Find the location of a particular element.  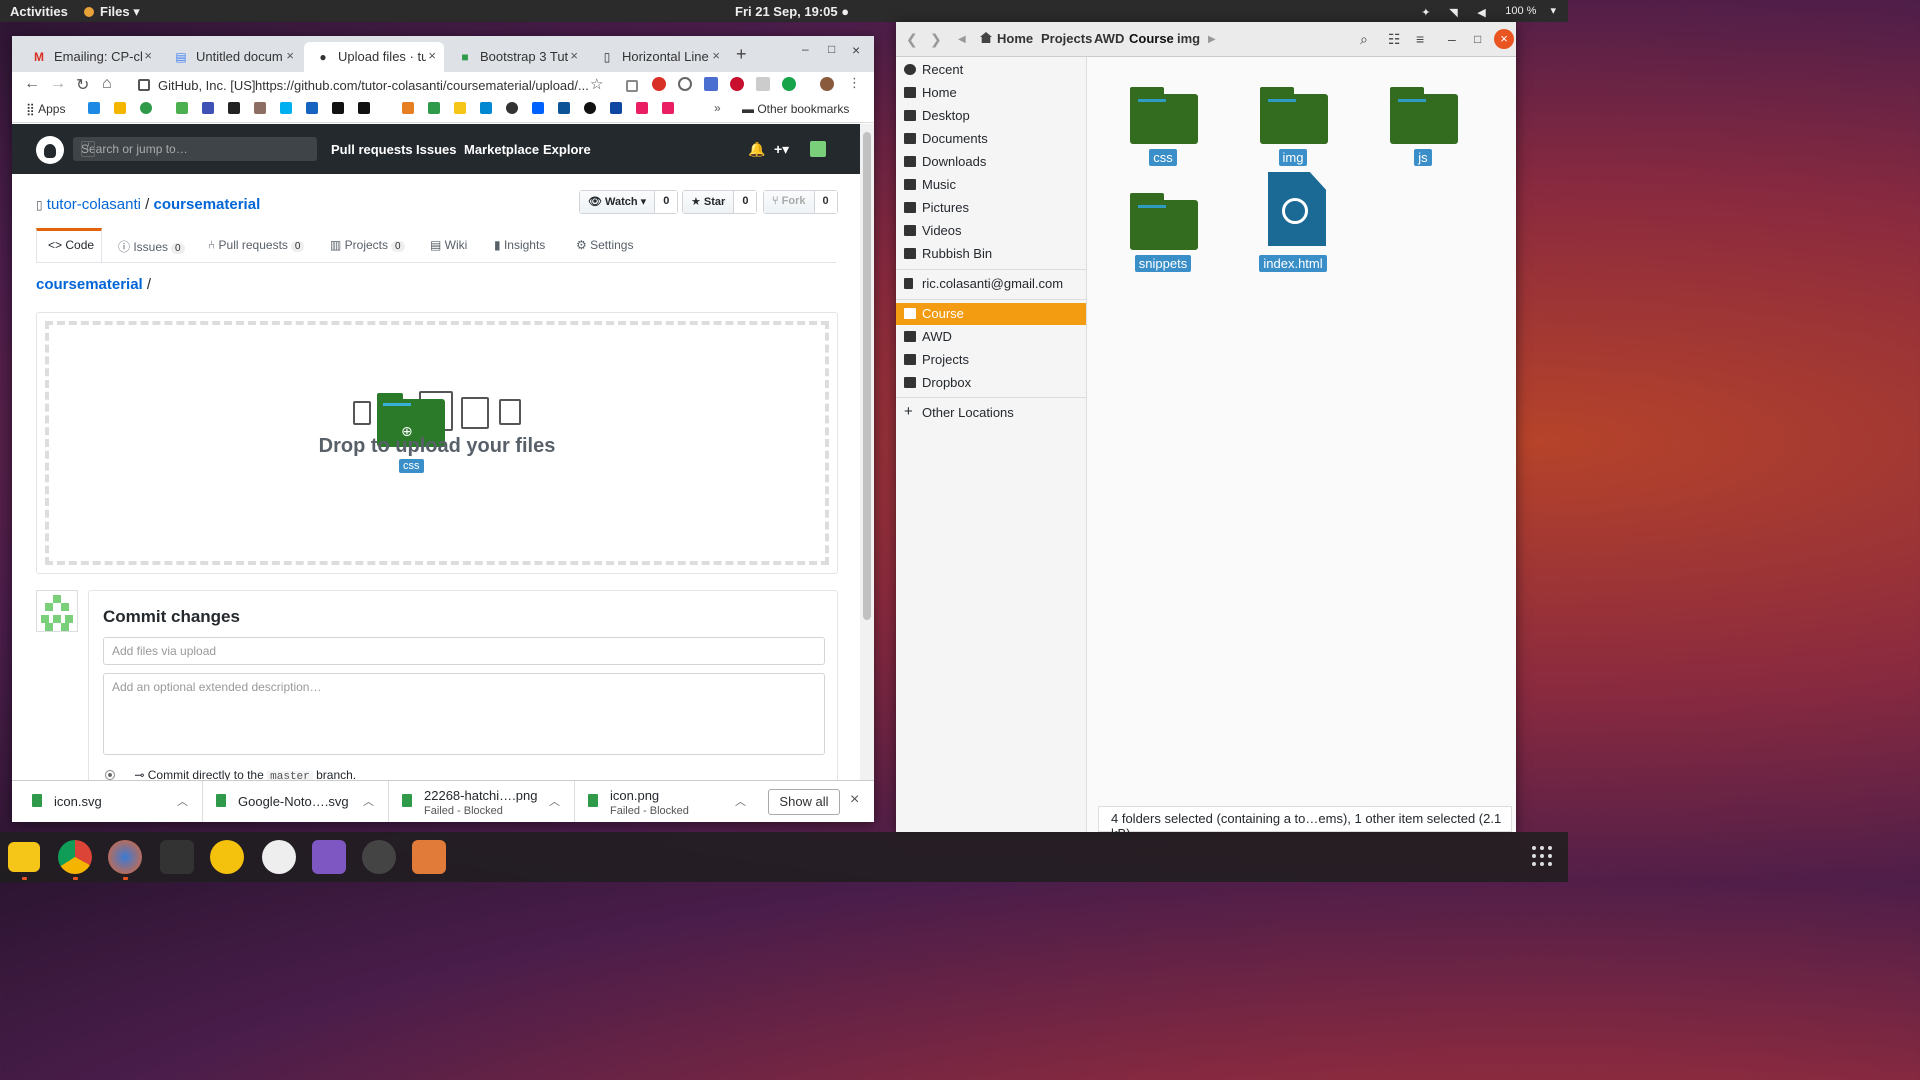

chrome-app-icon is located at coordinates (75, 857).